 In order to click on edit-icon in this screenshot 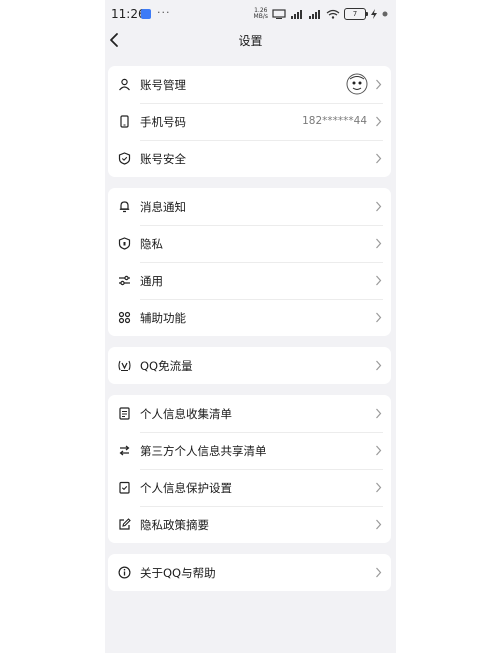, I will do `click(125, 524)`.